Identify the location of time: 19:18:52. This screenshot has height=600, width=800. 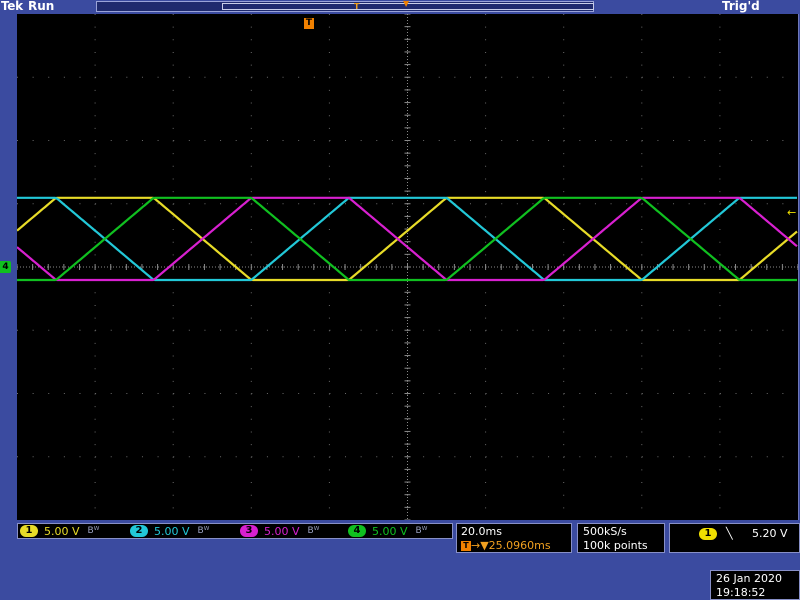
(741, 592).